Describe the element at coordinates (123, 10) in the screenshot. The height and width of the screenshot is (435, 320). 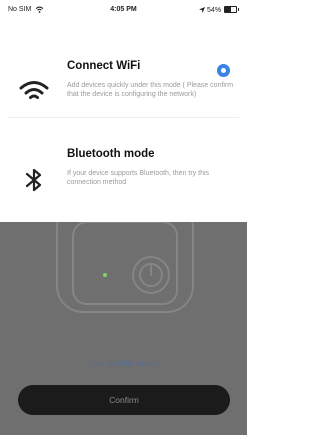
I see `status-bar: No SIM 4:05 PM 54%` at that location.